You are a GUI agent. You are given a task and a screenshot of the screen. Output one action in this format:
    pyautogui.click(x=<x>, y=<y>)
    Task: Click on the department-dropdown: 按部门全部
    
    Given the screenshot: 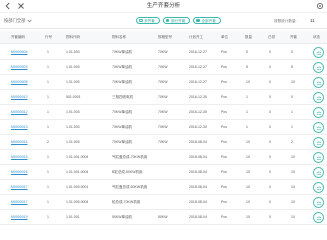 What is the action you would take?
    pyautogui.click(x=18, y=21)
    